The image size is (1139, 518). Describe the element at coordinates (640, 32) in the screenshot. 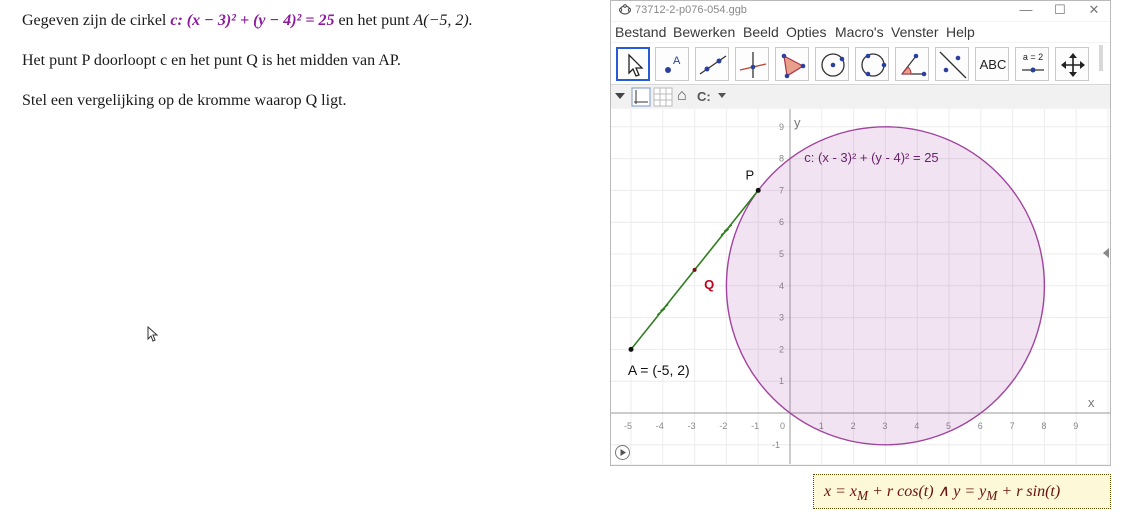

I see `menu-bestand: Bestand` at that location.